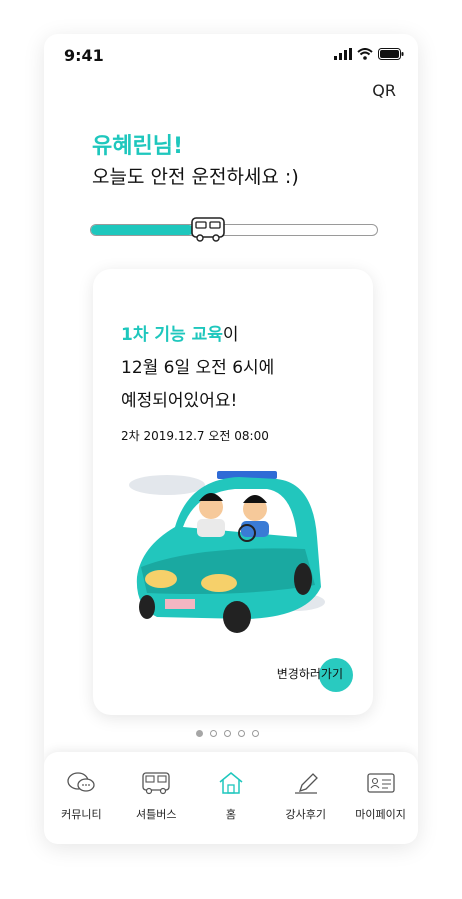  I want to click on car-illustration, so click(227, 552).